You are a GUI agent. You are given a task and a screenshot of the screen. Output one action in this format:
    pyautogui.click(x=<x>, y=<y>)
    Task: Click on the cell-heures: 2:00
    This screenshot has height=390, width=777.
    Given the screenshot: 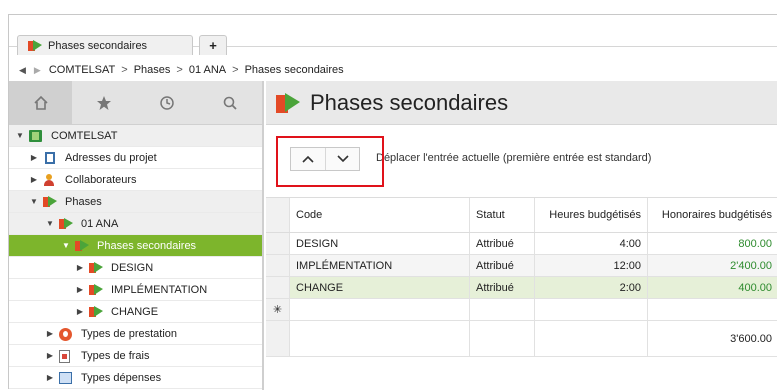 What is the action you would take?
    pyautogui.click(x=591, y=287)
    